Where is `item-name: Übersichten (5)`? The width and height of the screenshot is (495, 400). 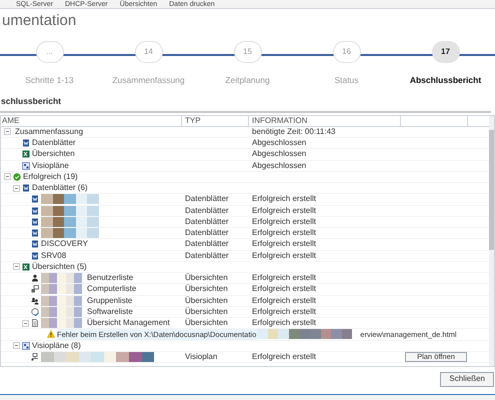
item-name: Übersichten (5) is located at coordinates (59, 266).